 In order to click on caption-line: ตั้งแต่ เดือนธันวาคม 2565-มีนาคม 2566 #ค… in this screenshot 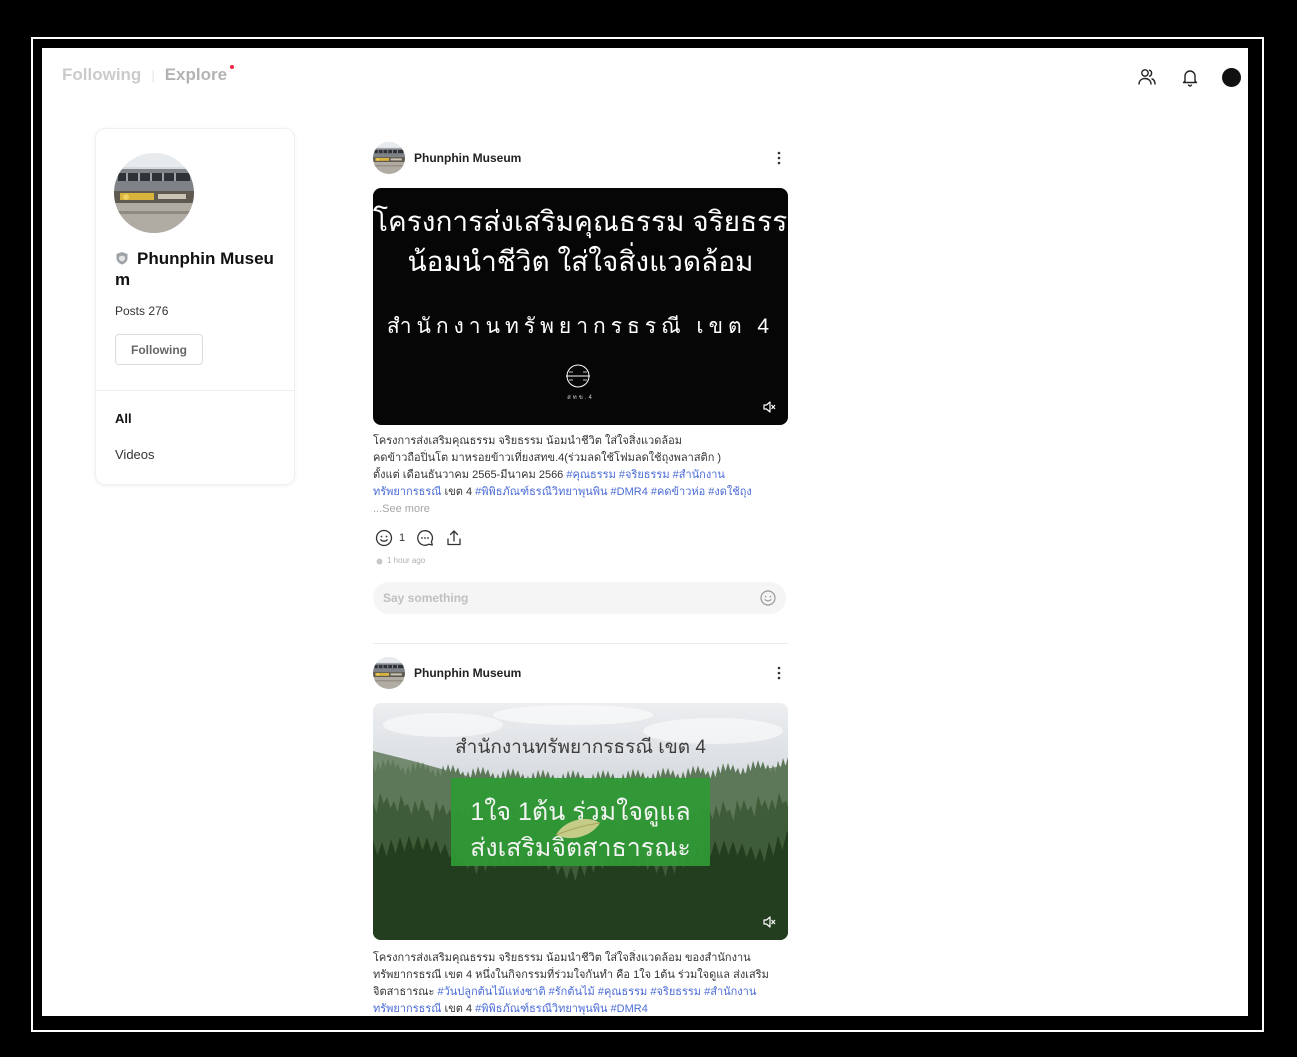, I will do `click(580, 475)`.